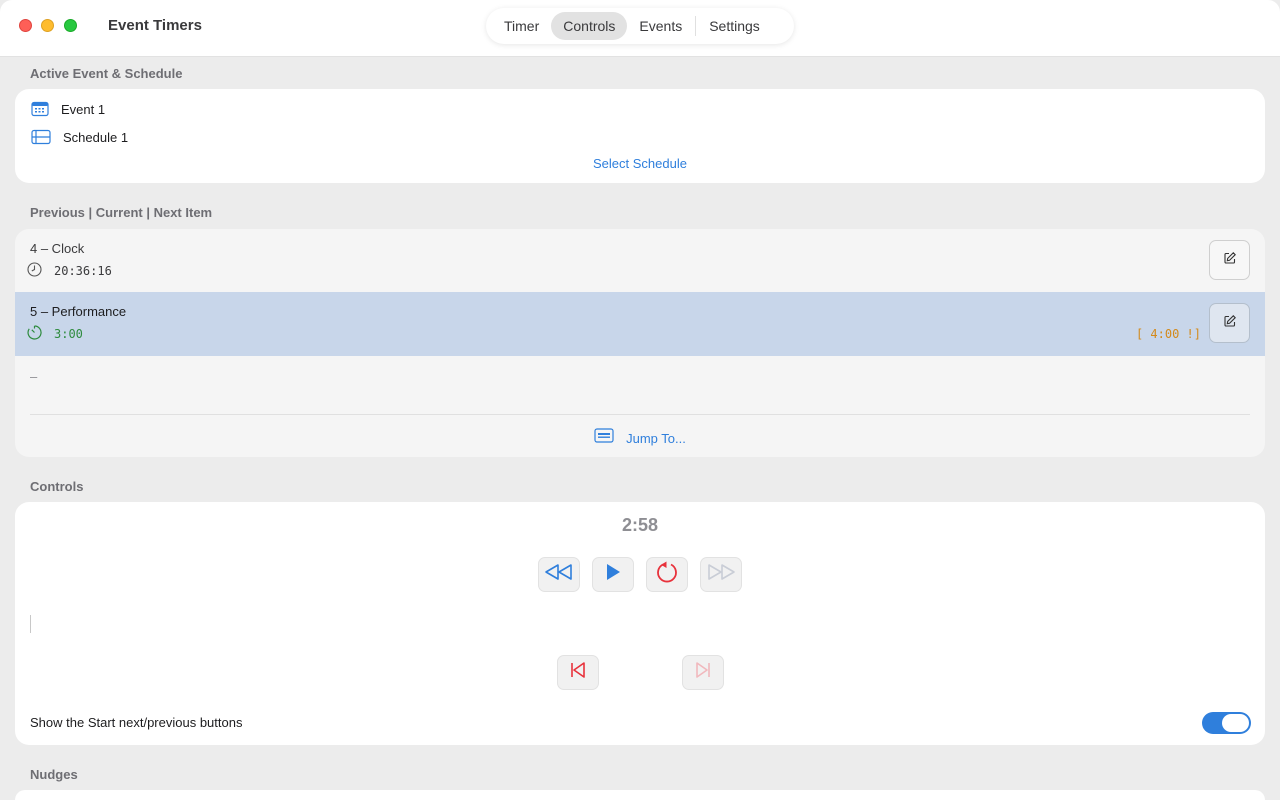 The height and width of the screenshot is (800, 1280). What do you see at coordinates (640, 163) in the screenshot?
I see `select-schedule-link: Select Schedule` at bounding box center [640, 163].